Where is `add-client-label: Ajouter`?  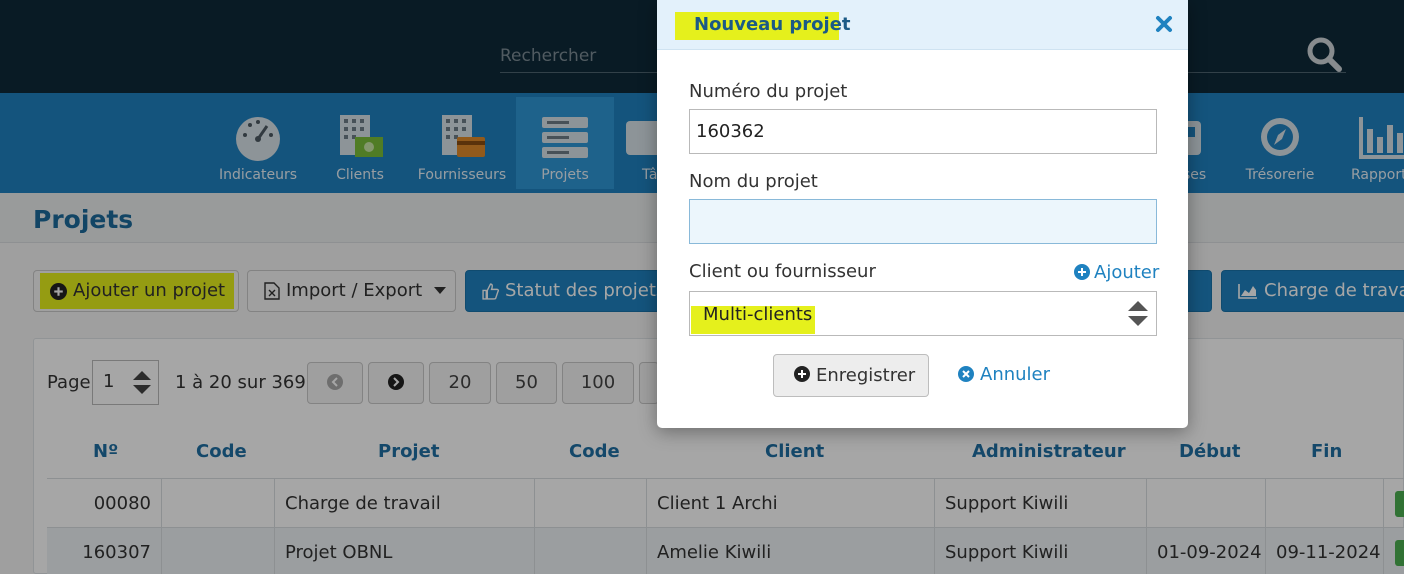
add-client-label: Ajouter is located at coordinates (1127, 272).